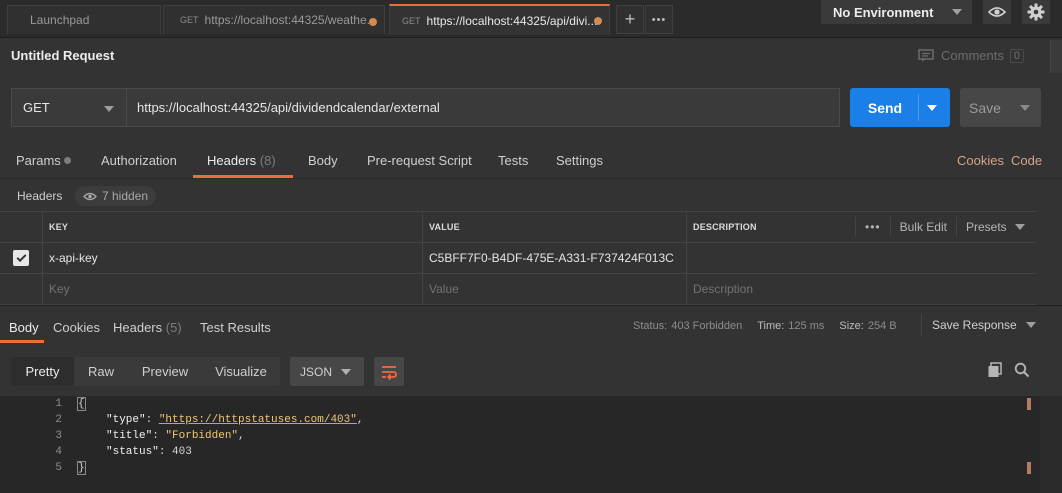 This screenshot has width=1062, height=493. I want to click on search-response-button, so click(1022, 371).